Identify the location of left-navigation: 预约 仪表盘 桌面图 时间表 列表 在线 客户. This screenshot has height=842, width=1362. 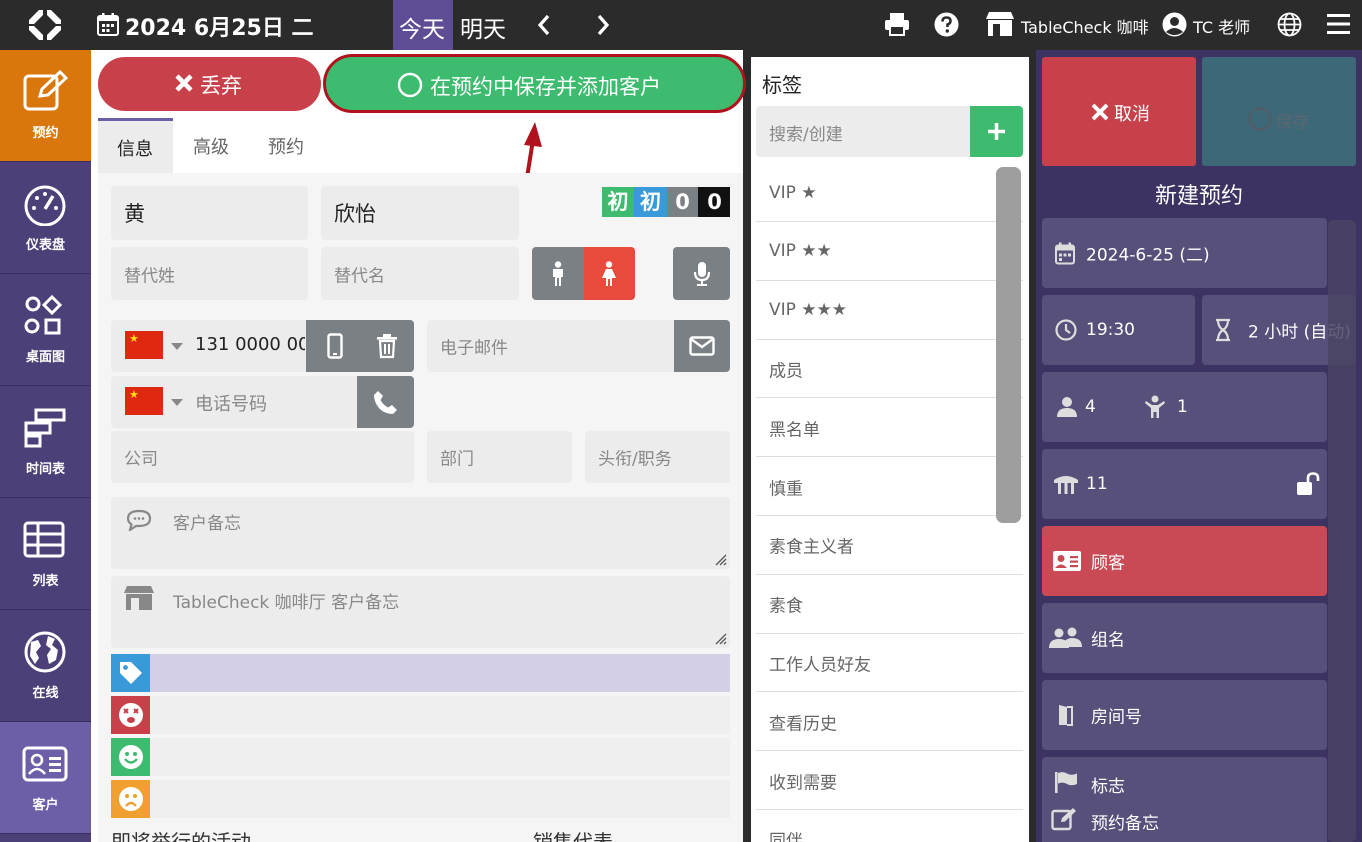
(45, 446).